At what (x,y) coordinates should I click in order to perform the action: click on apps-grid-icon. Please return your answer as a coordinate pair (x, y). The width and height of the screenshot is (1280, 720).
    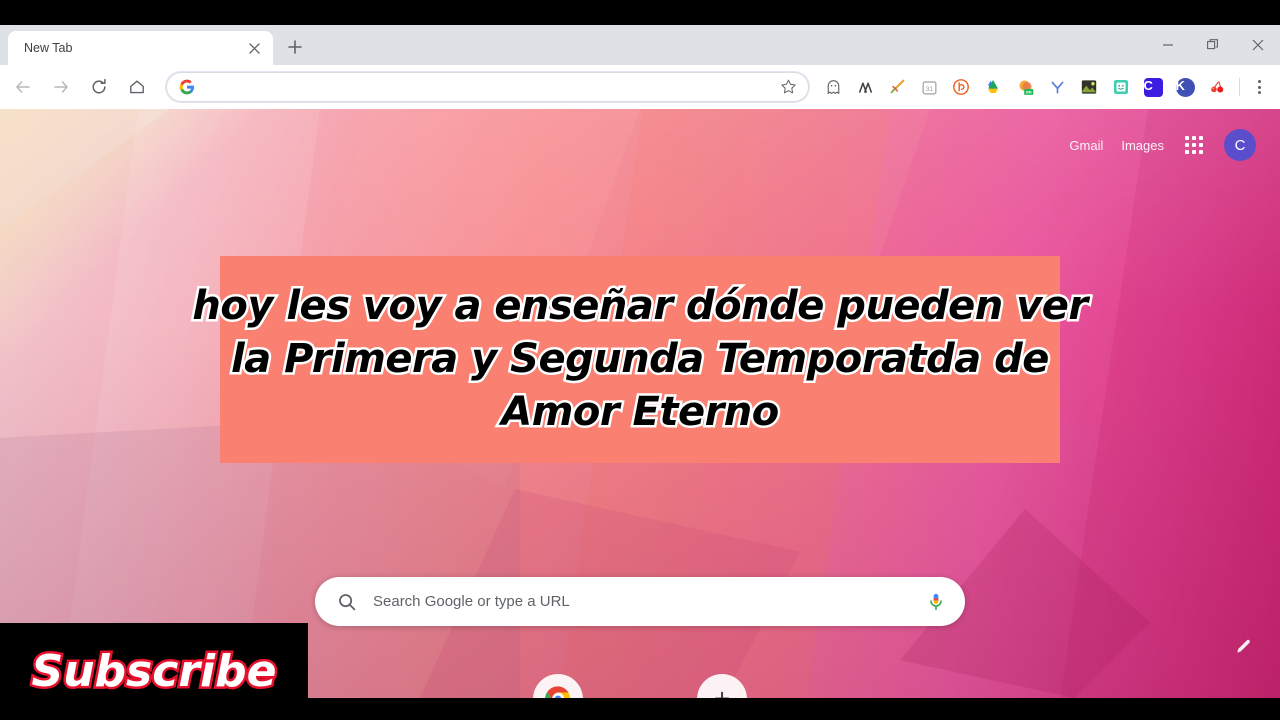
    Looking at the image, I should click on (1194, 145).